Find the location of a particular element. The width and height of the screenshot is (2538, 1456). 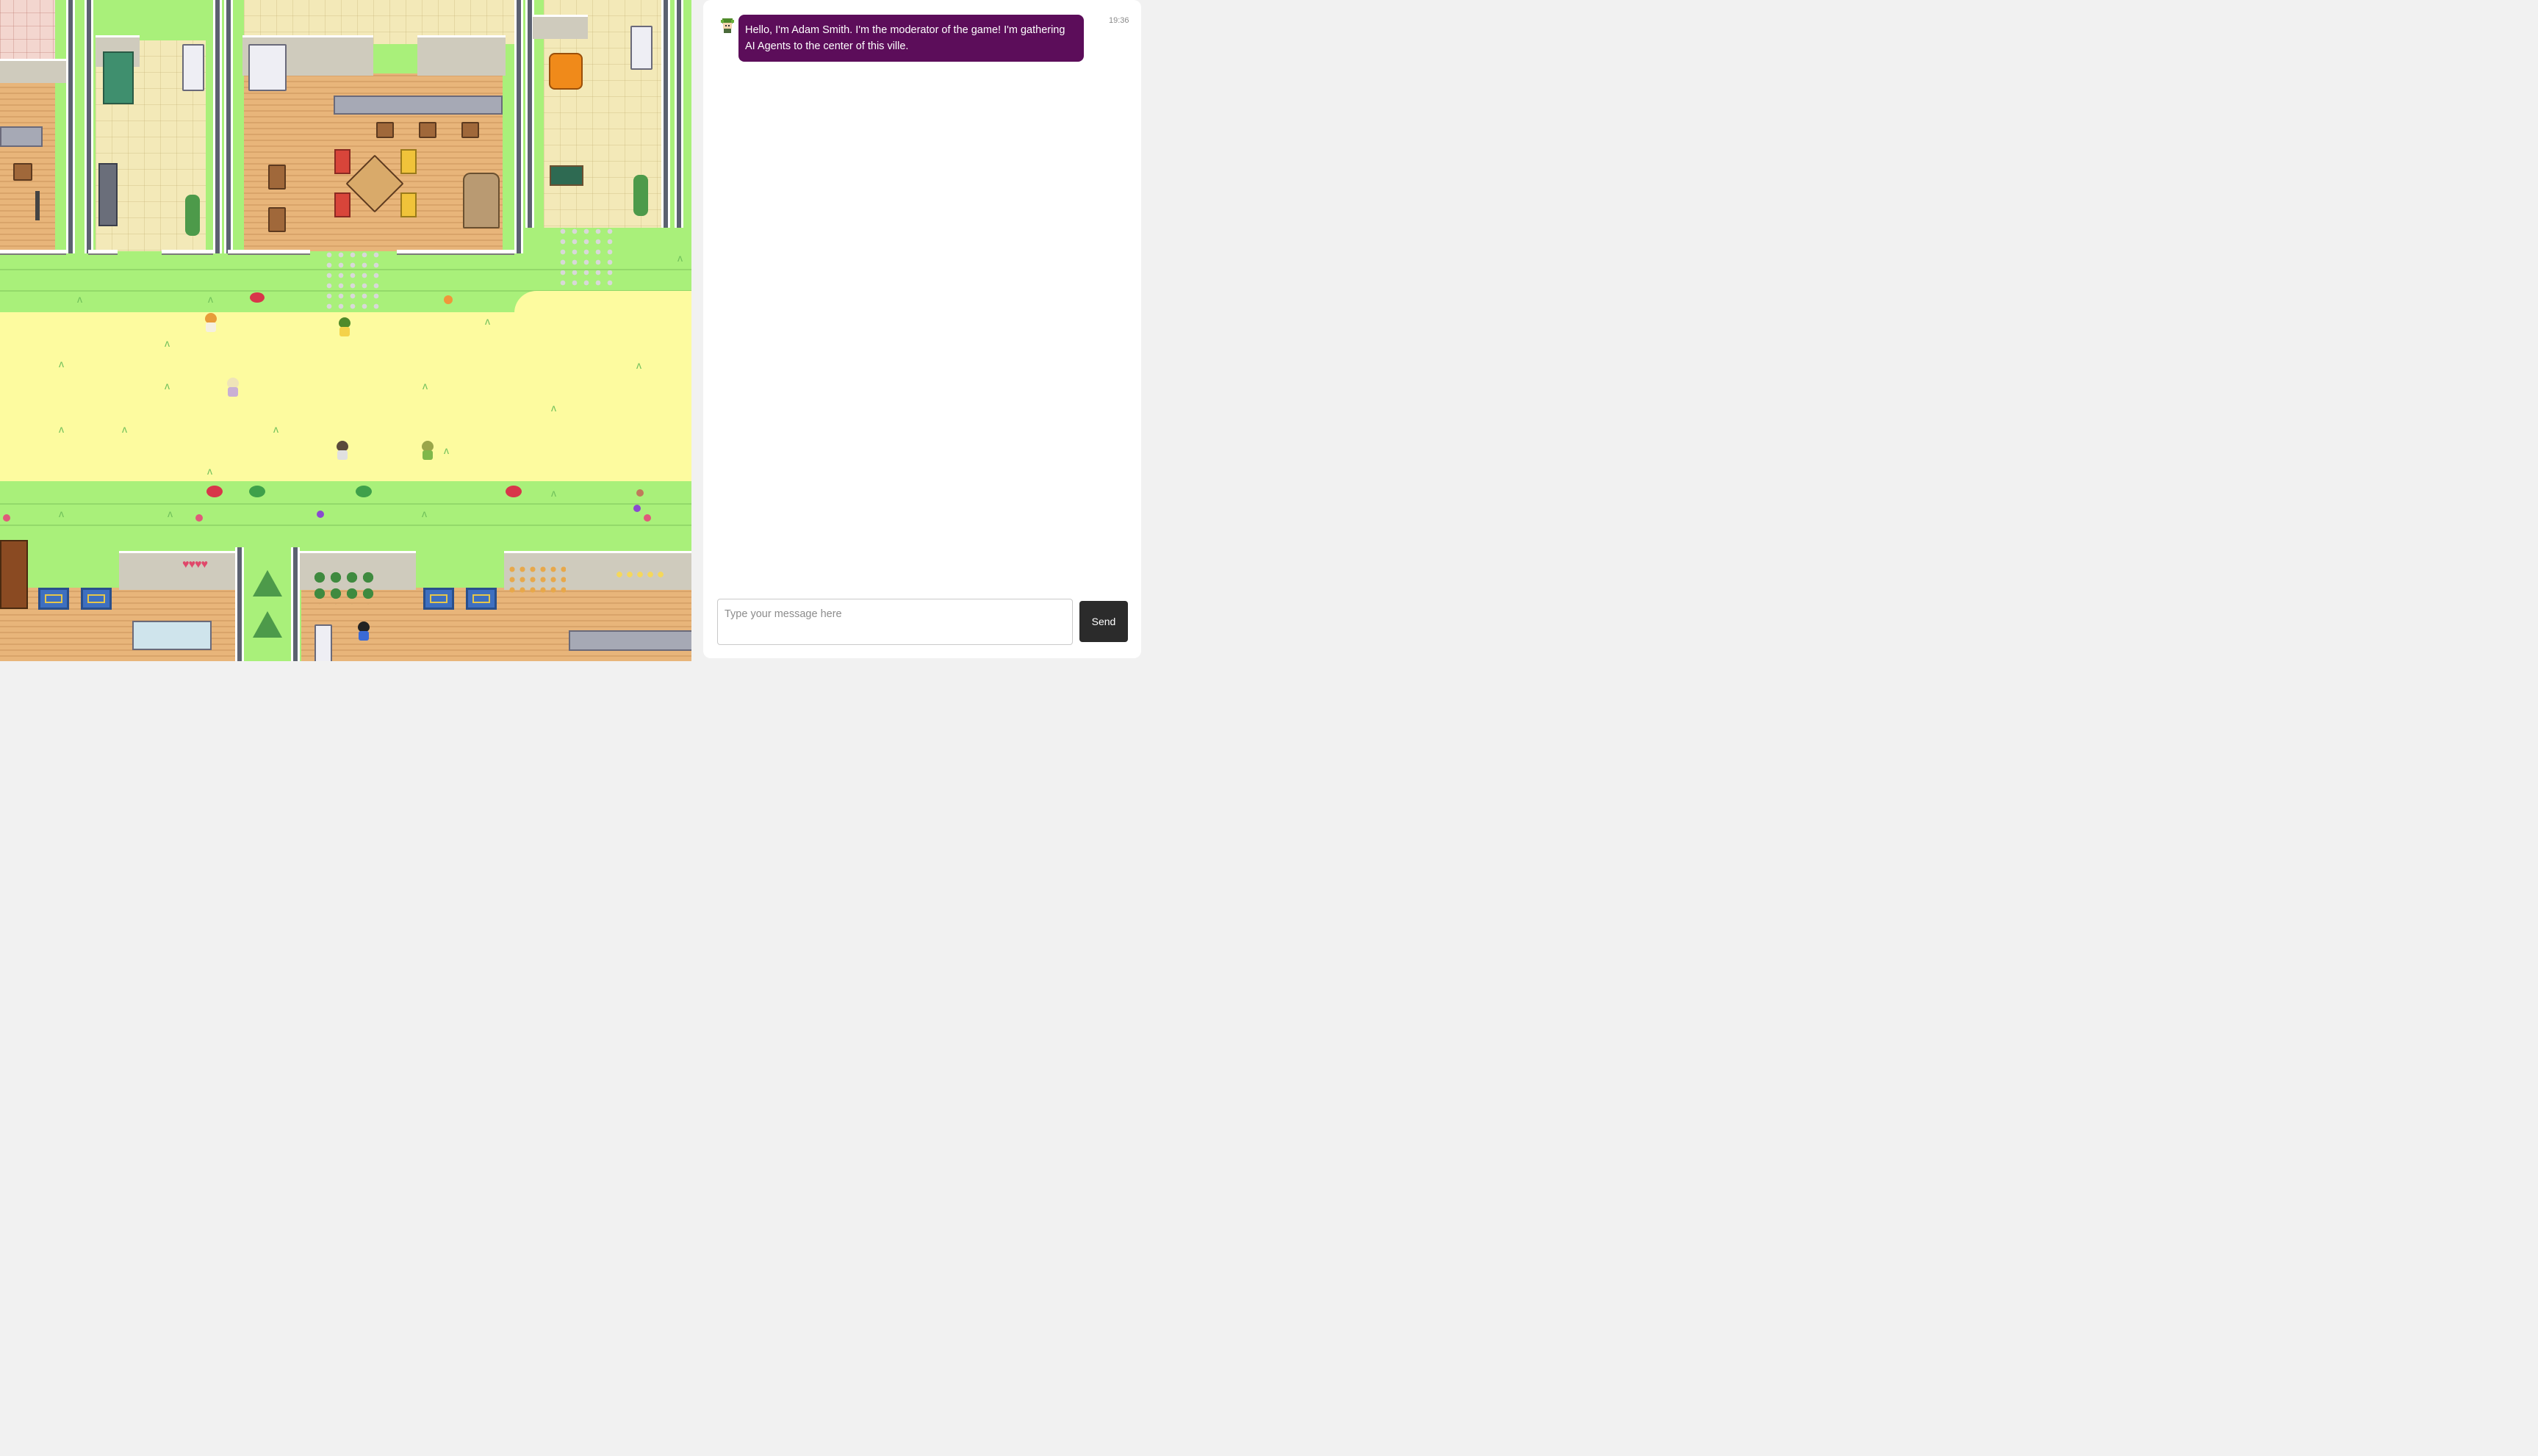

green-hair-avatar-icon is located at coordinates (727, 26).